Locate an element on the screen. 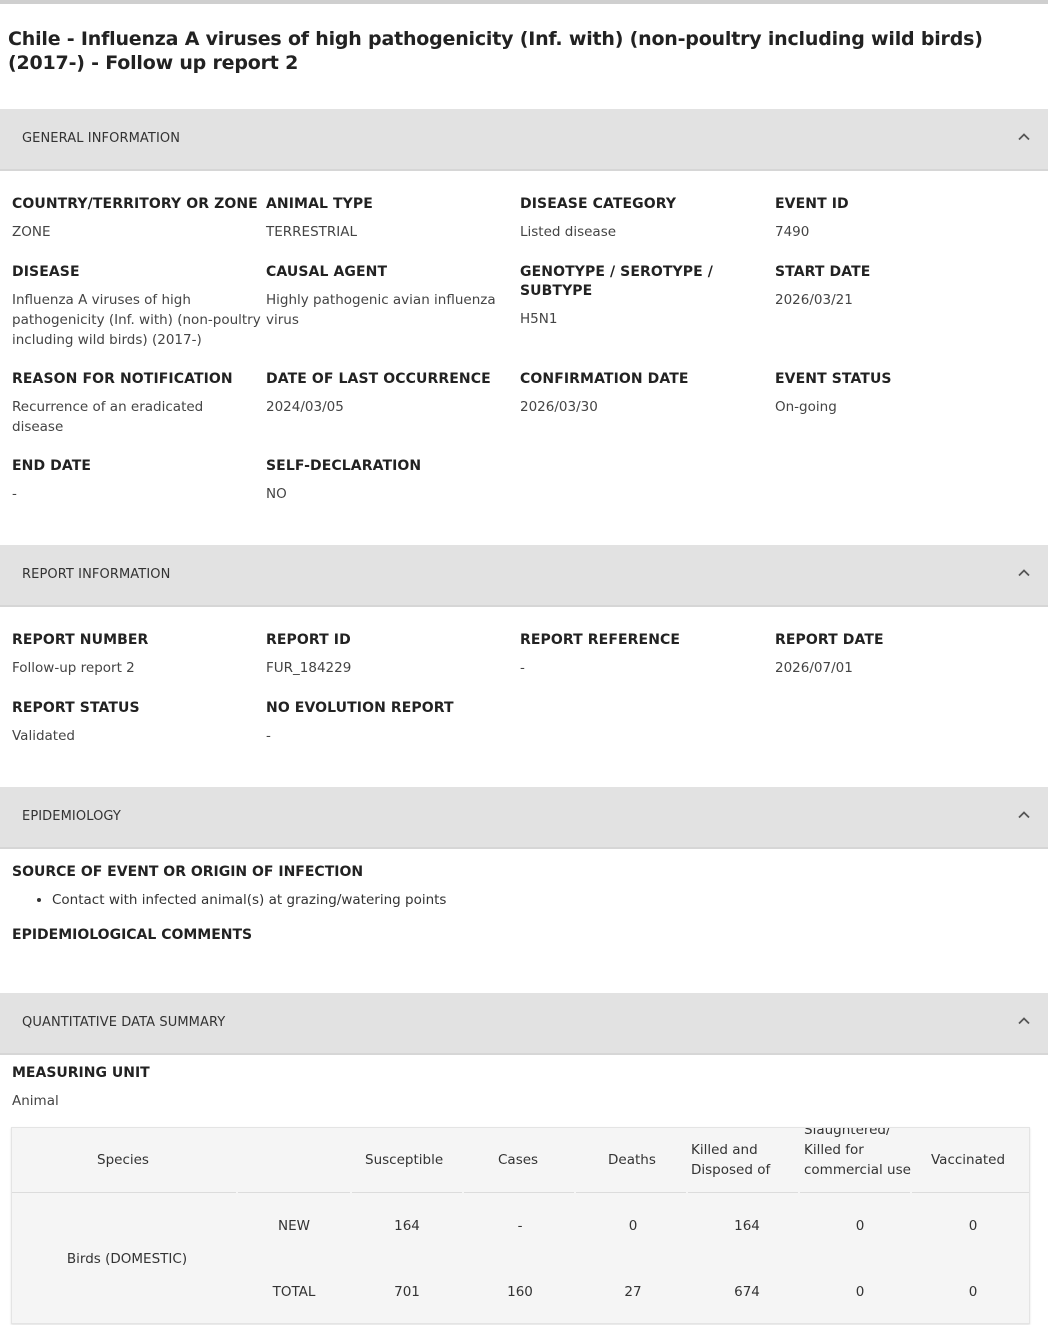  field-label: EVENT ID is located at coordinates (812, 204).